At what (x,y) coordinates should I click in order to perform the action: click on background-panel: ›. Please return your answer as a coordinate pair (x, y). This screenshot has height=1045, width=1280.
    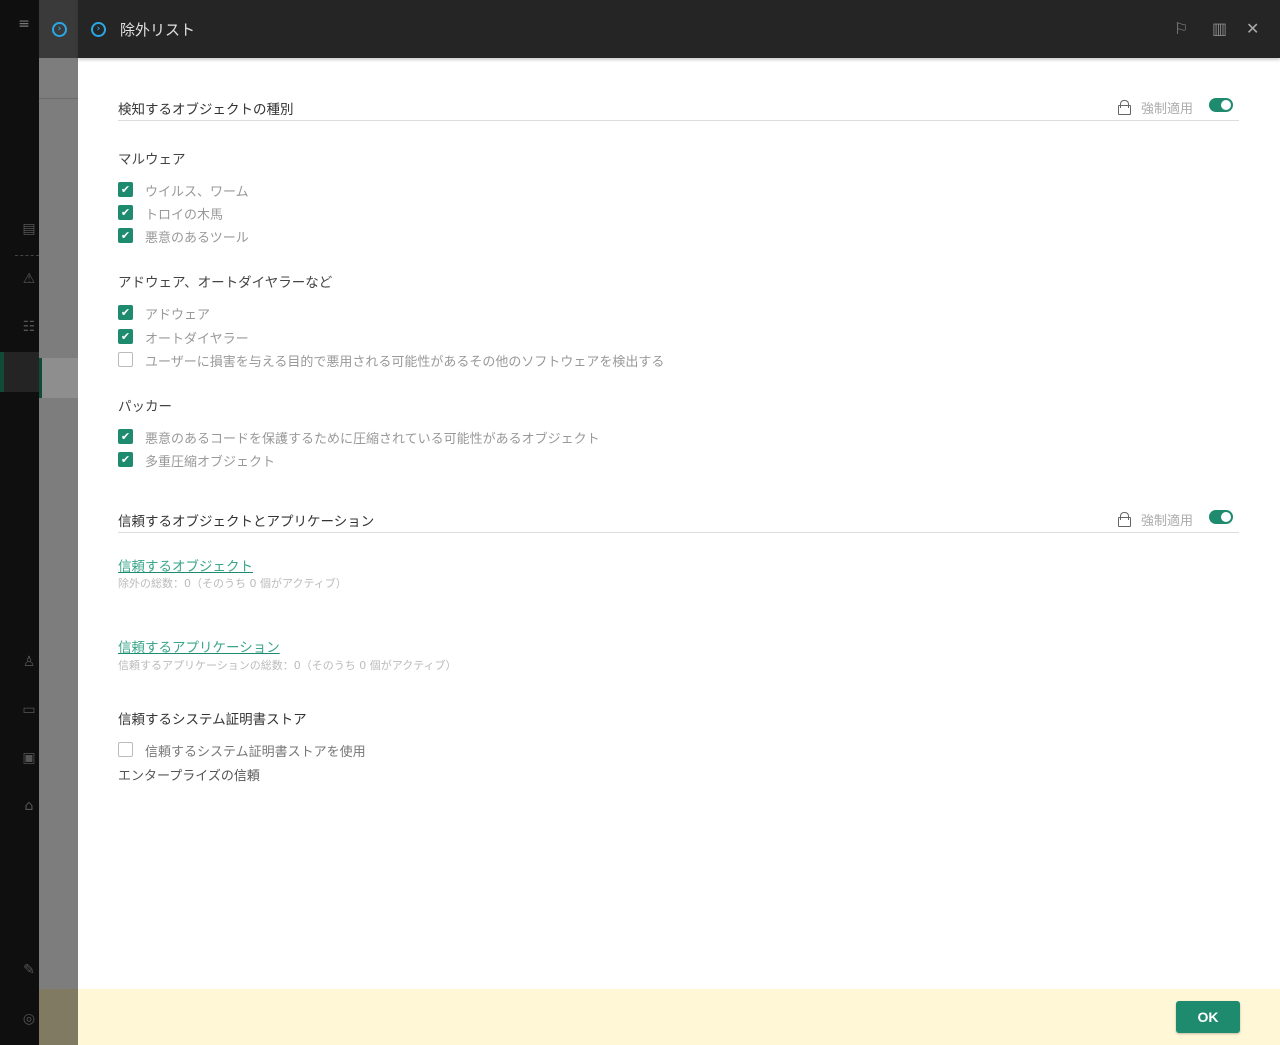
    Looking at the image, I should click on (58, 522).